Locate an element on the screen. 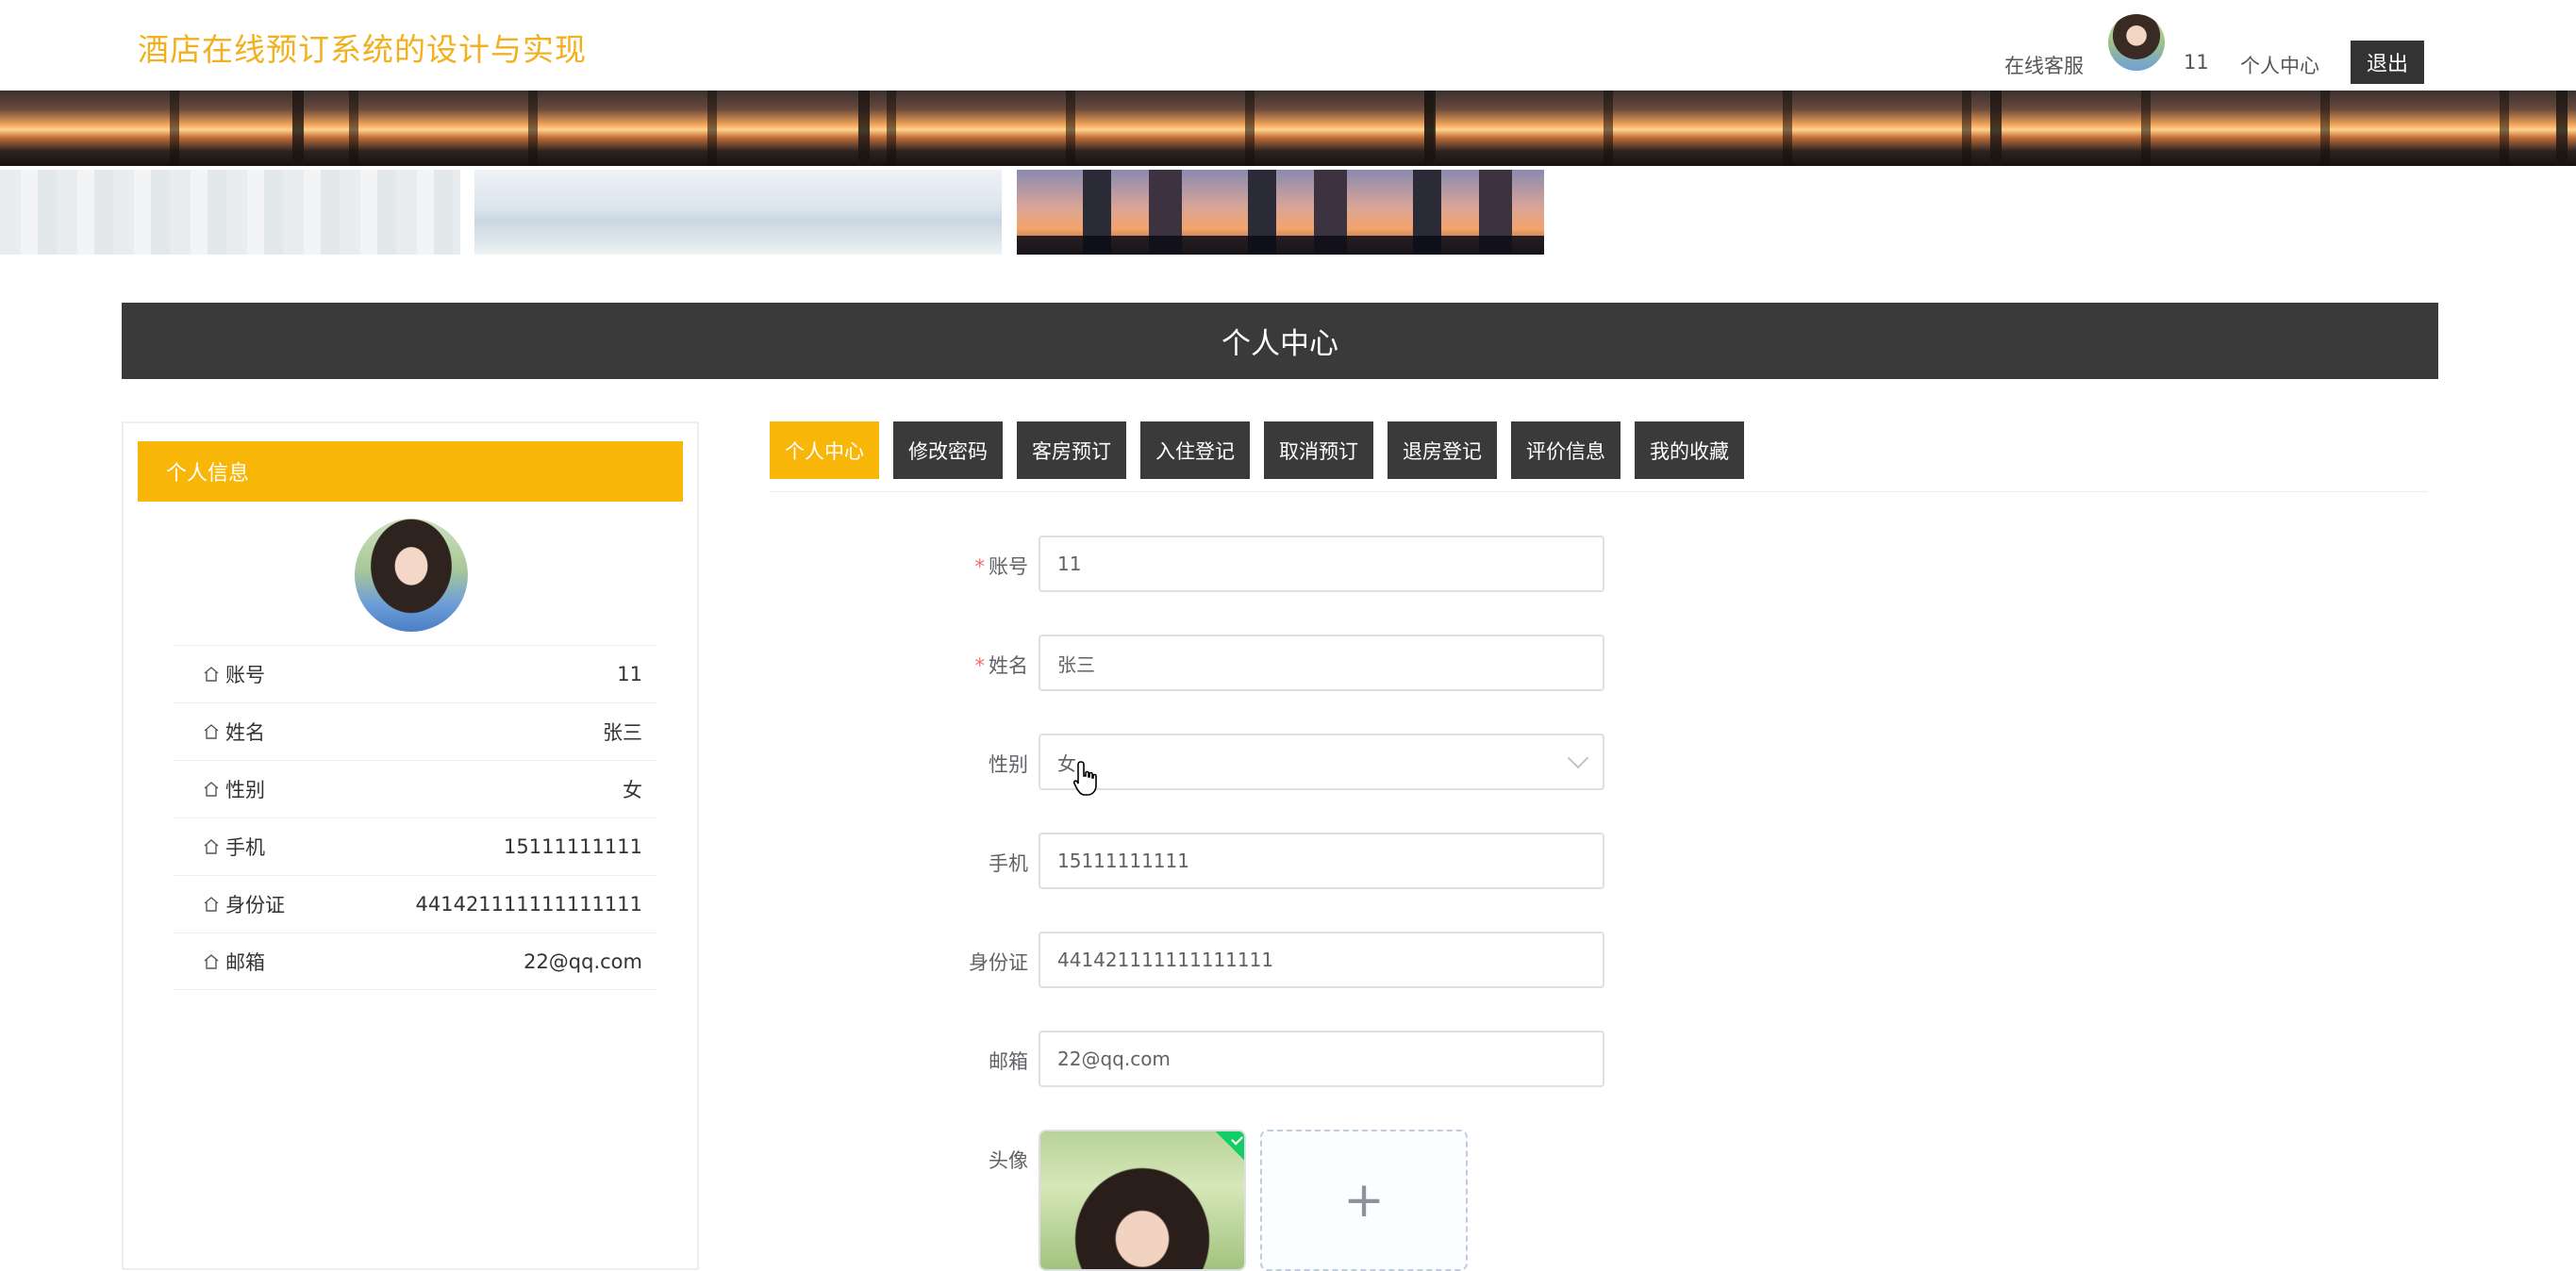 Image resolution: width=2576 pixels, height=1271 pixels. tab-1: 个人中心 is located at coordinates (825, 450).